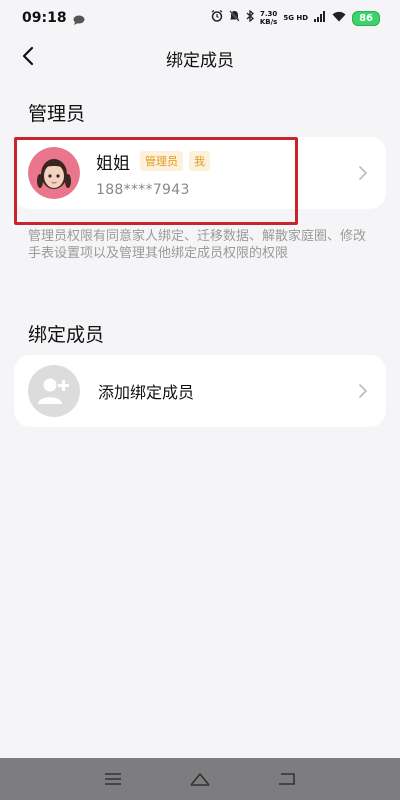 This screenshot has width=400, height=800. Describe the element at coordinates (339, 18) in the screenshot. I see `wifi-icon` at that location.